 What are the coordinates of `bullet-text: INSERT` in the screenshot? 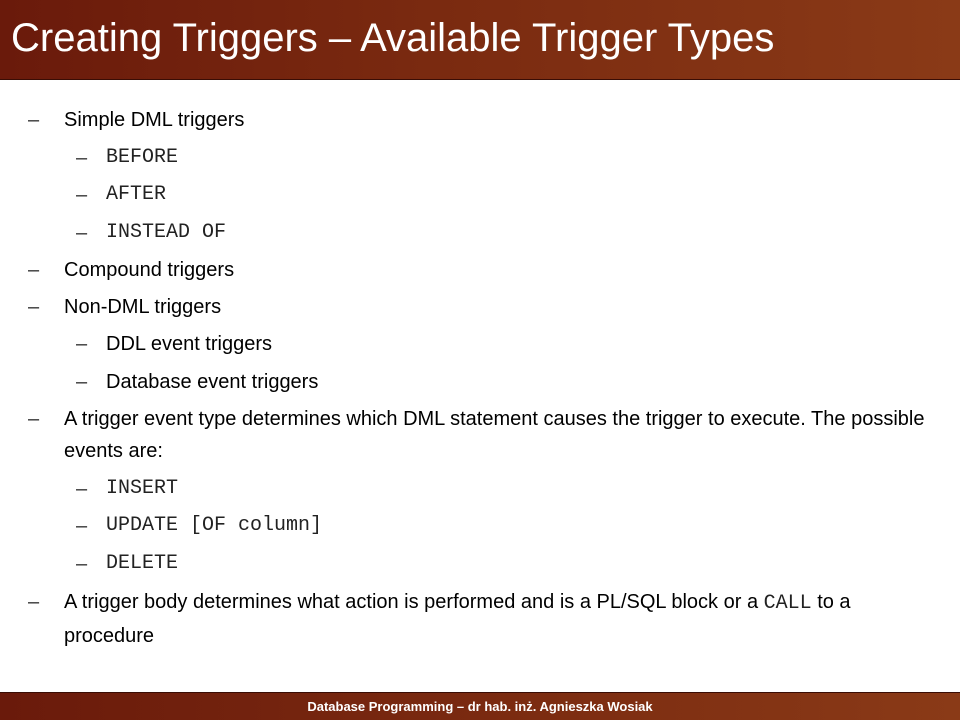 It's located at (142, 488).